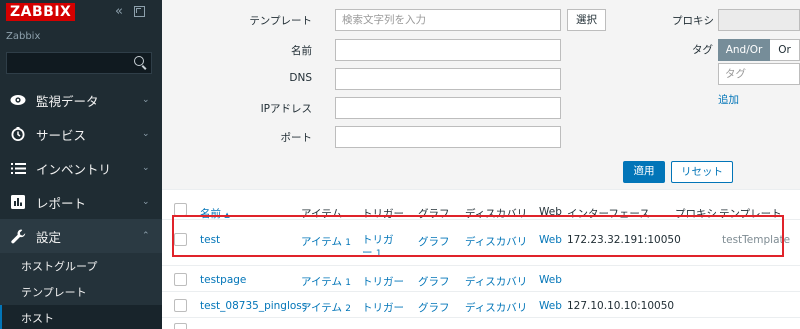 Image resolution: width=800 pixels, height=329 pixels. I want to click on menu-label: 設定, so click(49, 237).